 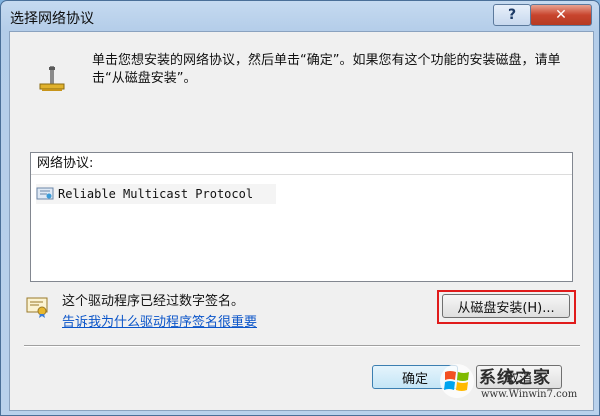 I want to click on list-item: Reliable Multicast Protocol, so click(x=156, y=194).